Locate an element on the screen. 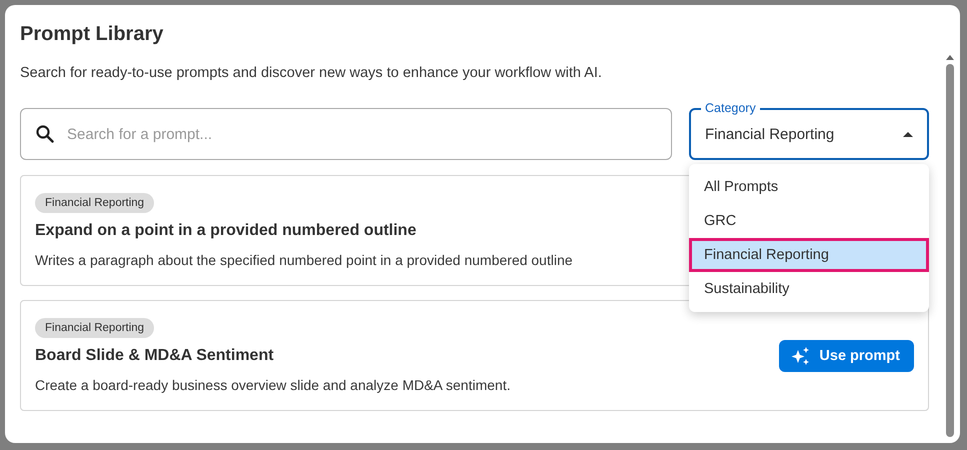  prompt-title: Board Slide & MD&A Sentiment is located at coordinates (154, 356).